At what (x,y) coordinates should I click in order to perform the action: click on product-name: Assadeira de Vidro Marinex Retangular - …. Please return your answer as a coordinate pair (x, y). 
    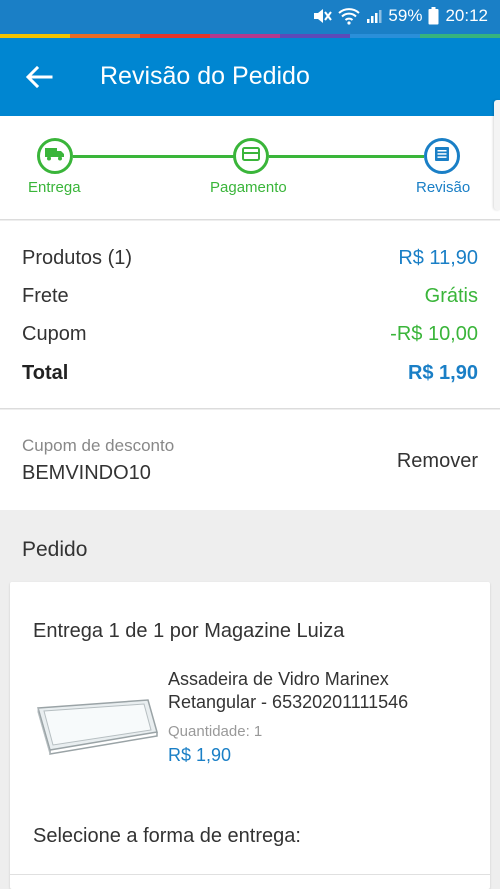
    Looking at the image, I should click on (288, 690).